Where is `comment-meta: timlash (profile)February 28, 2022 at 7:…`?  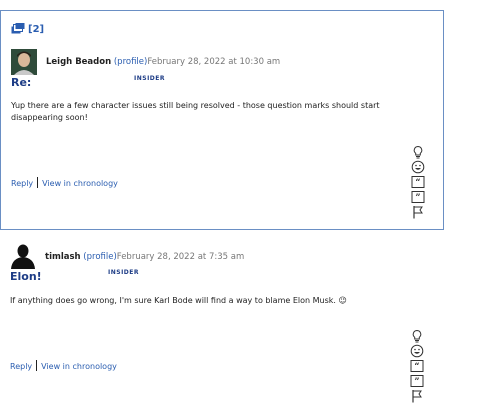 comment-meta: timlash (profile)February 28, 2022 at 7:… is located at coordinates (144, 257).